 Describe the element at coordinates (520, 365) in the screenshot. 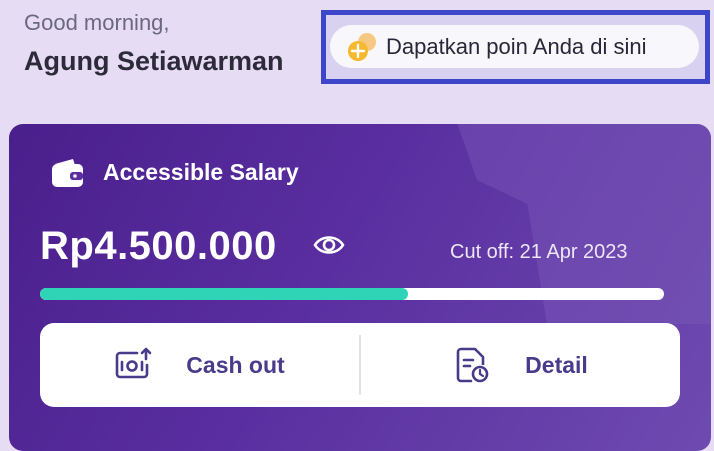

I see `detail-button: Detail` at that location.